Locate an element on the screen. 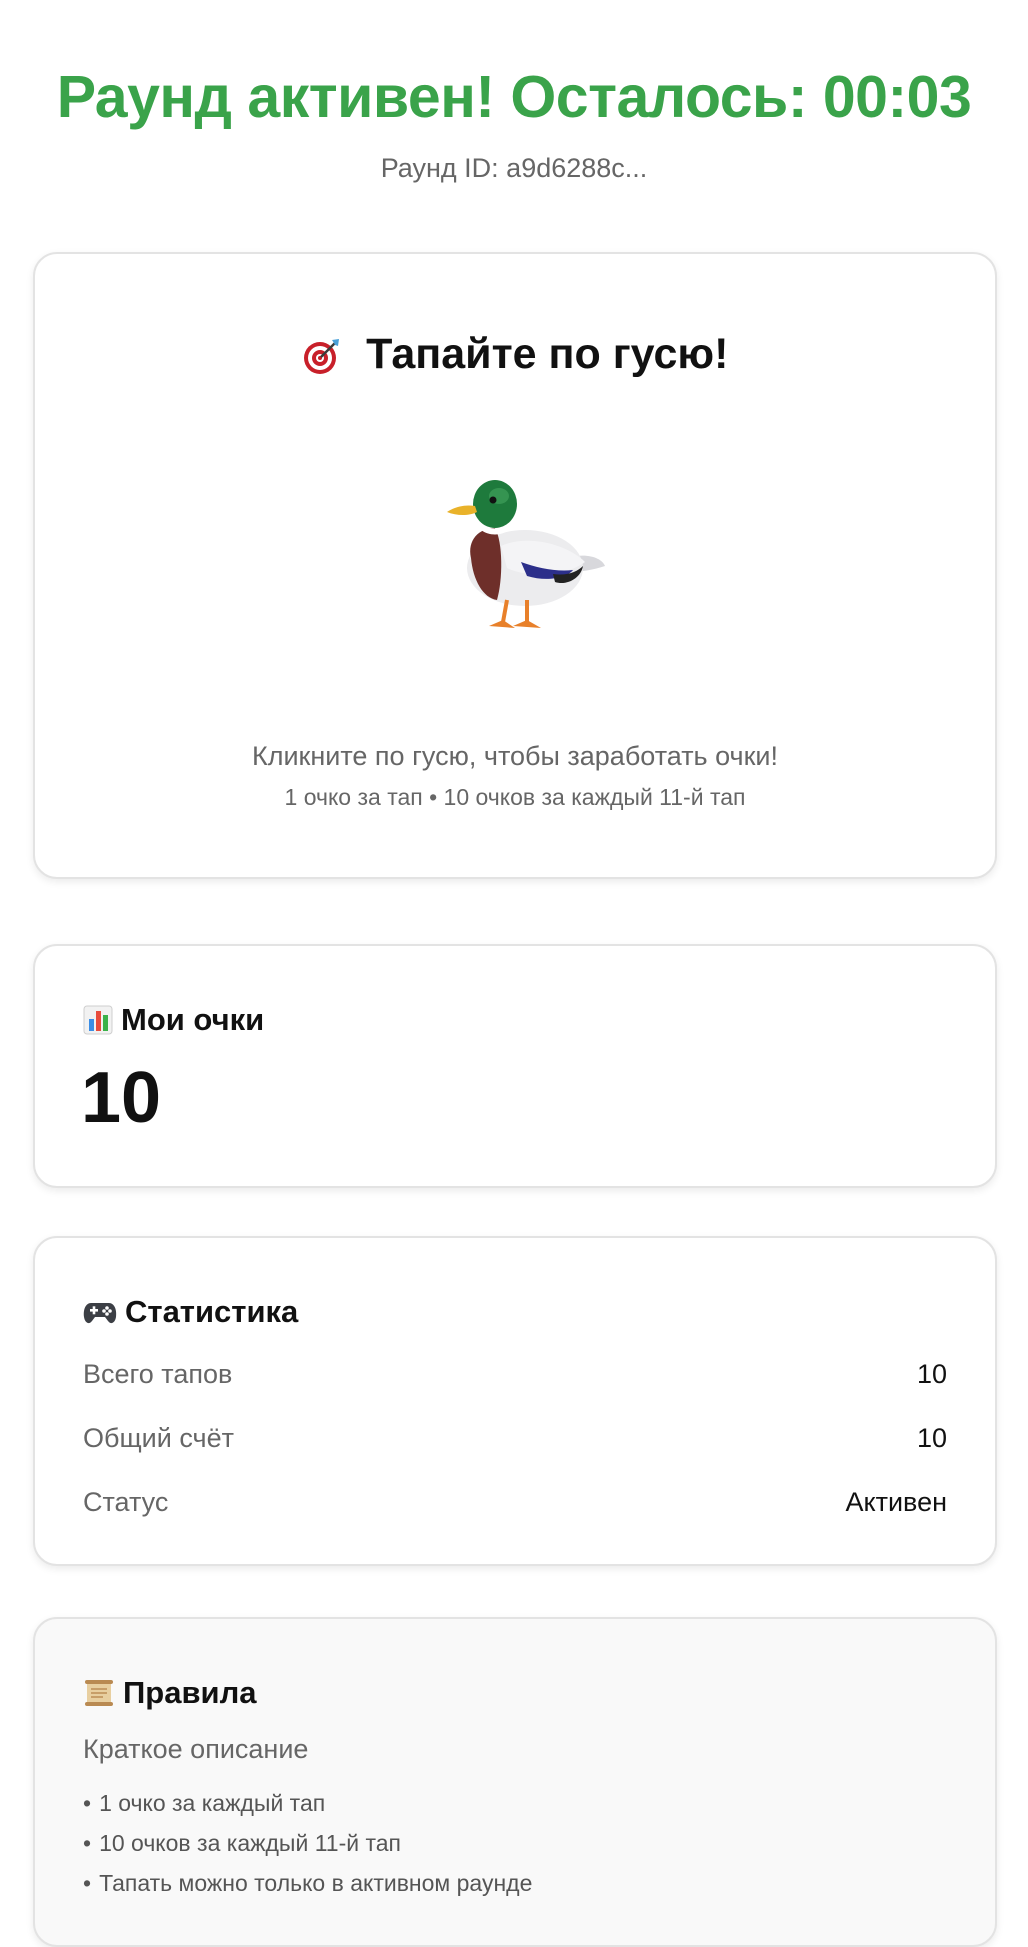 The width and height of the screenshot is (1028, 1947). game-heading: Тапайте по гусю! is located at coordinates (515, 356).